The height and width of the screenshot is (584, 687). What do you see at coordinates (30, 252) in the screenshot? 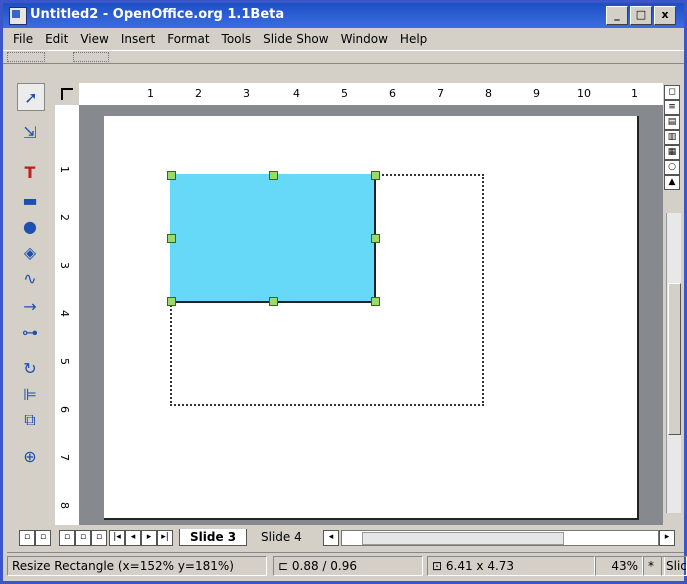
I see `3d-object-icon: ◈` at bounding box center [30, 252].